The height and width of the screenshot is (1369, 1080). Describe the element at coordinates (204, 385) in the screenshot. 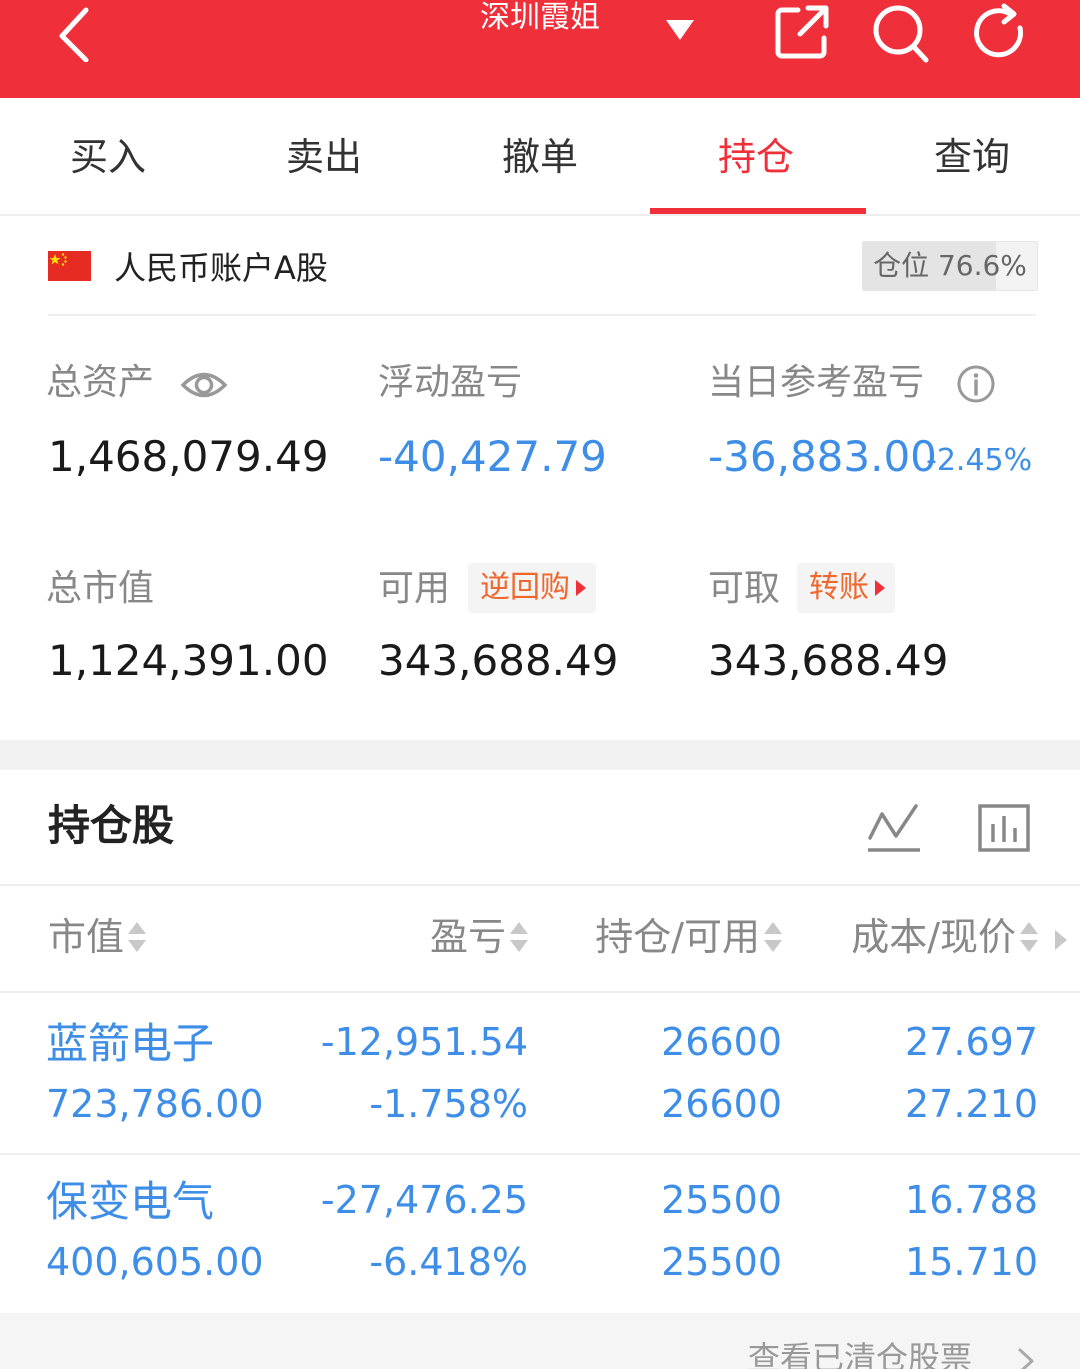

I see `eye-icon` at that location.